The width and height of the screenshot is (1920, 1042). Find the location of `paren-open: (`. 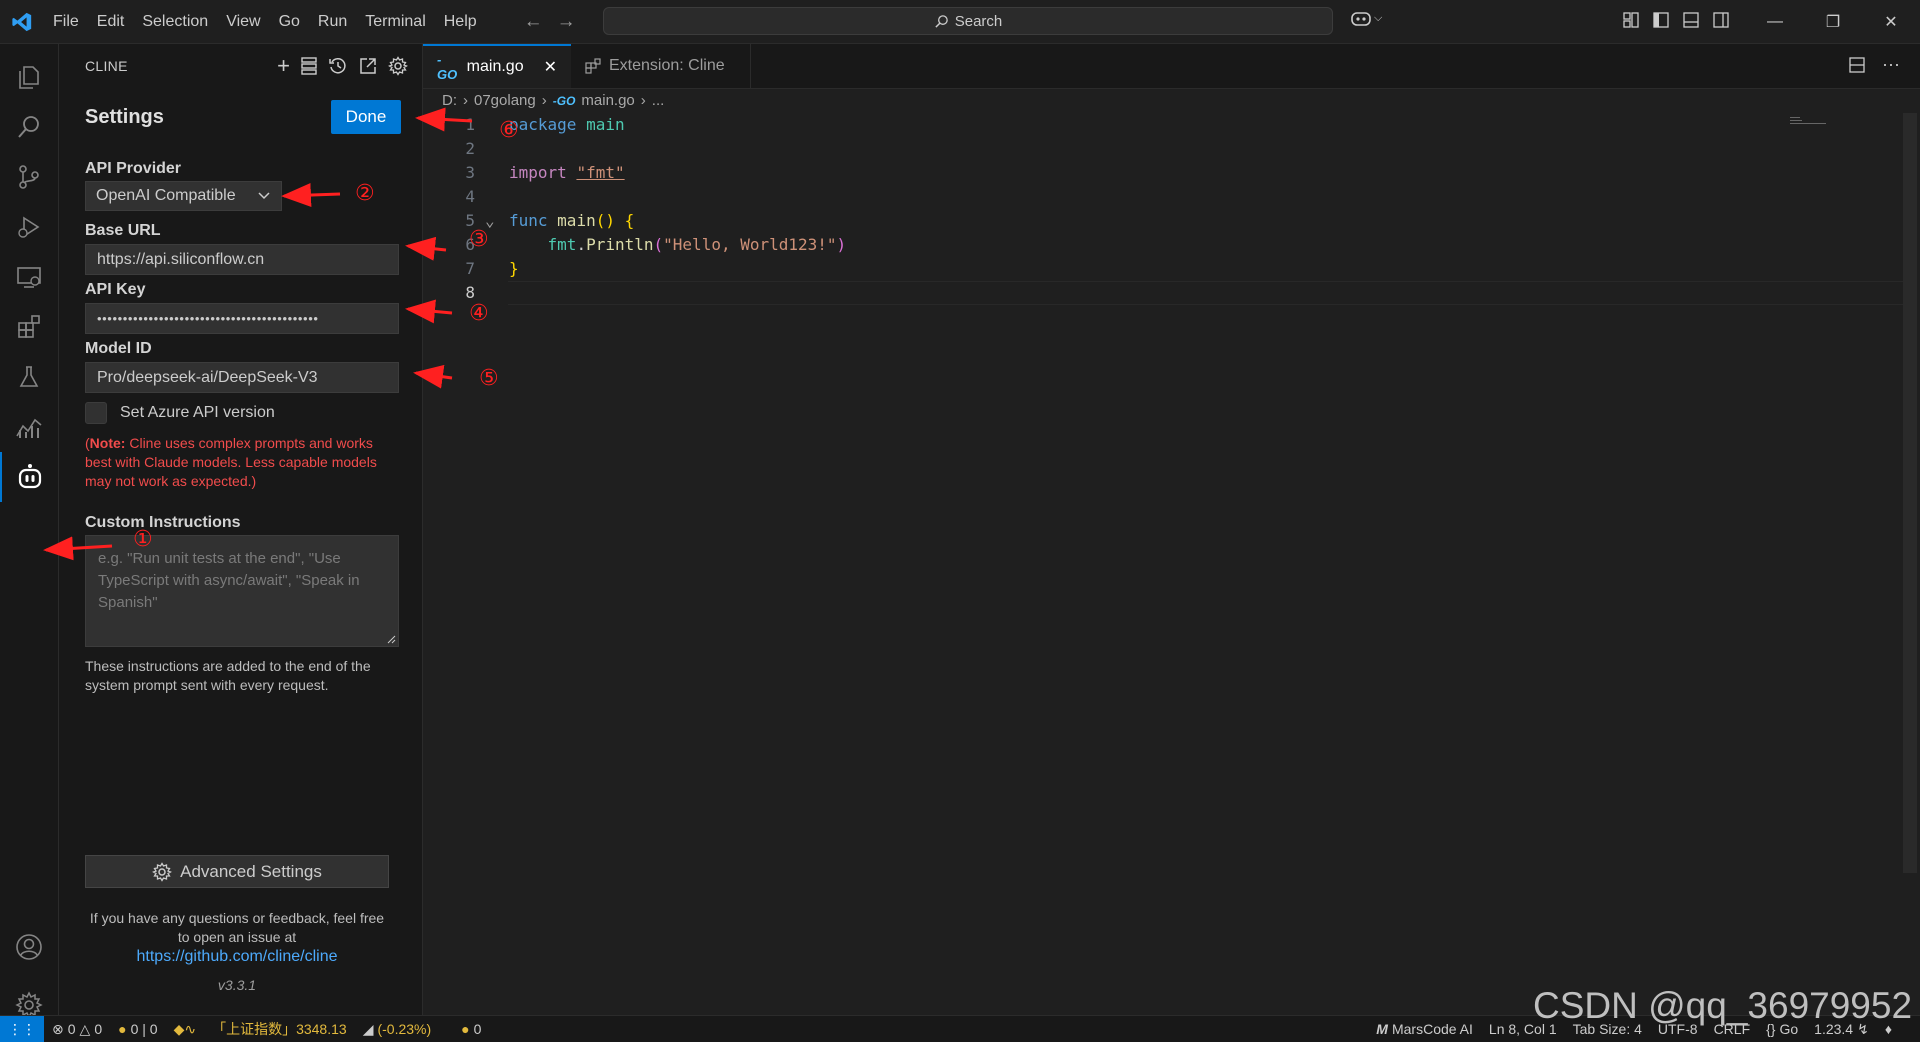

paren-open: ( is located at coordinates (658, 244).